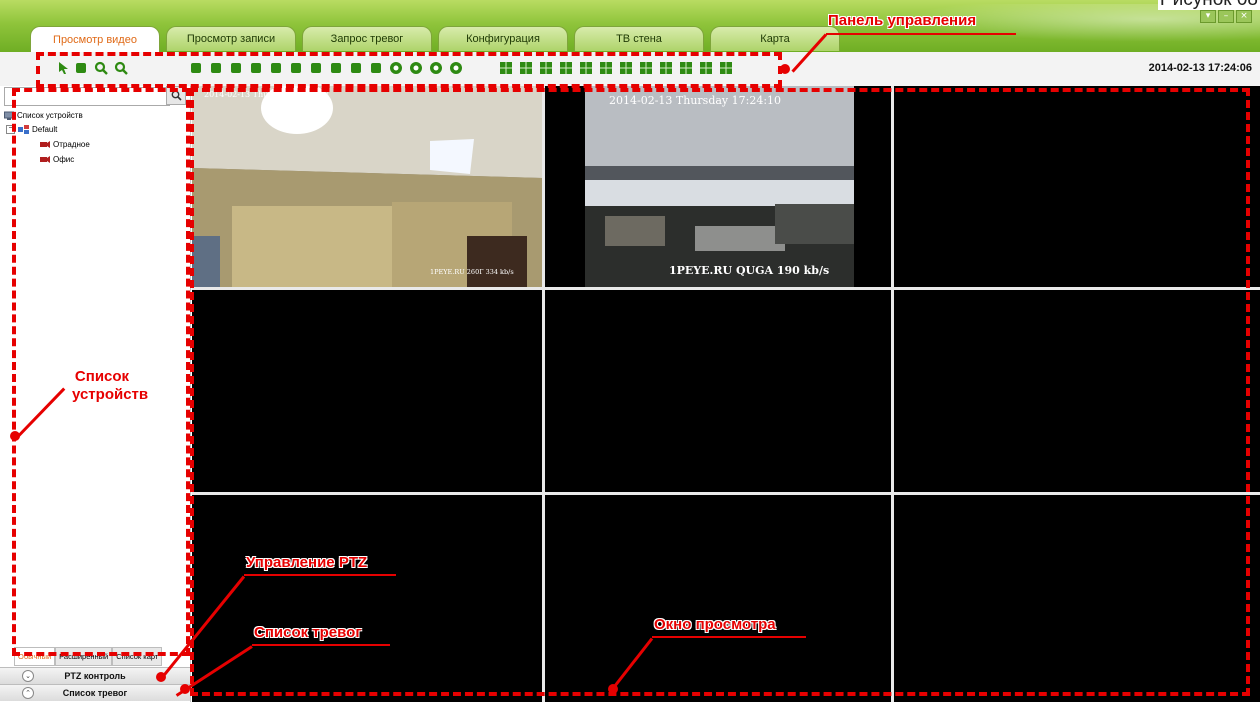 The height and width of the screenshot is (702, 1260). Describe the element at coordinates (267, 94) in the screenshot. I see `tile-timestamp: 2014-02-13 Thursday 17:24:07` at that location.